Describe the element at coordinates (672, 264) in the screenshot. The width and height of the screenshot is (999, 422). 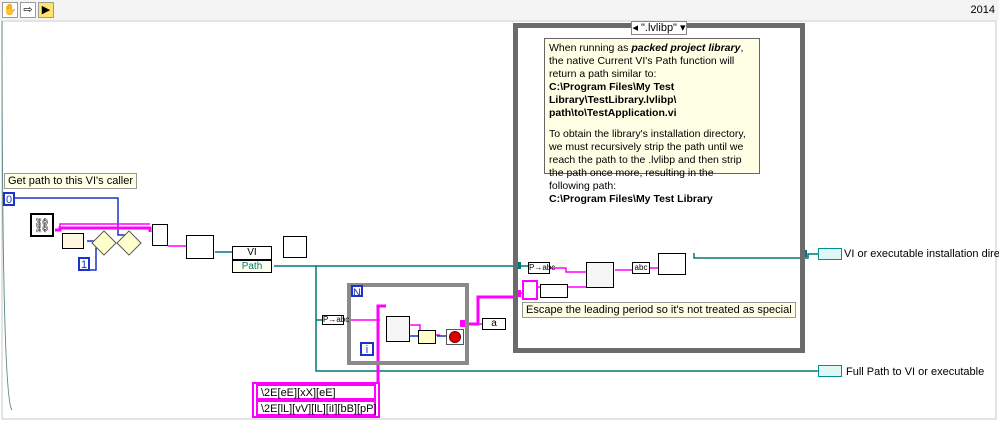
I see `strip-path-node` at that location.